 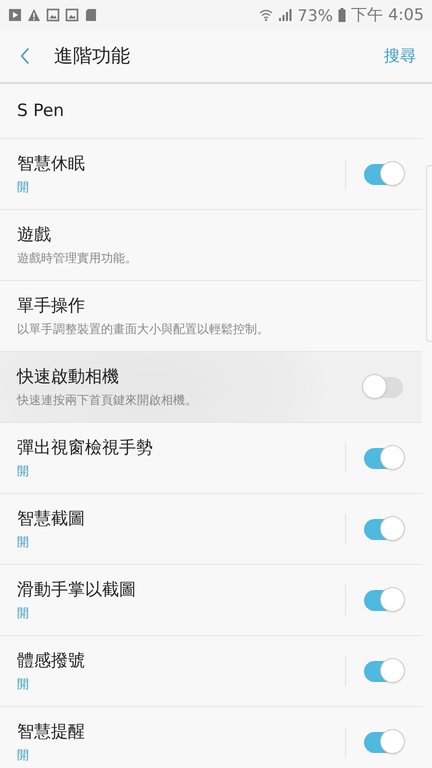 What do you see at coordinates (51, 519) in the screenshot?
I see `item-title: 智慧截圖` at bounding box center [51, 519].